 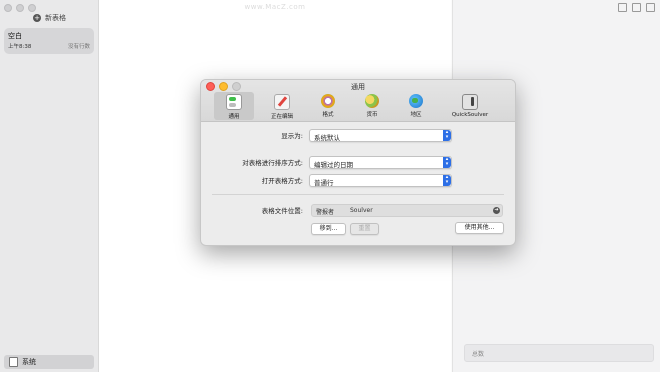 I want to click on open-popup: 普通行 ▴ ▾, so click(x=380, y=180).